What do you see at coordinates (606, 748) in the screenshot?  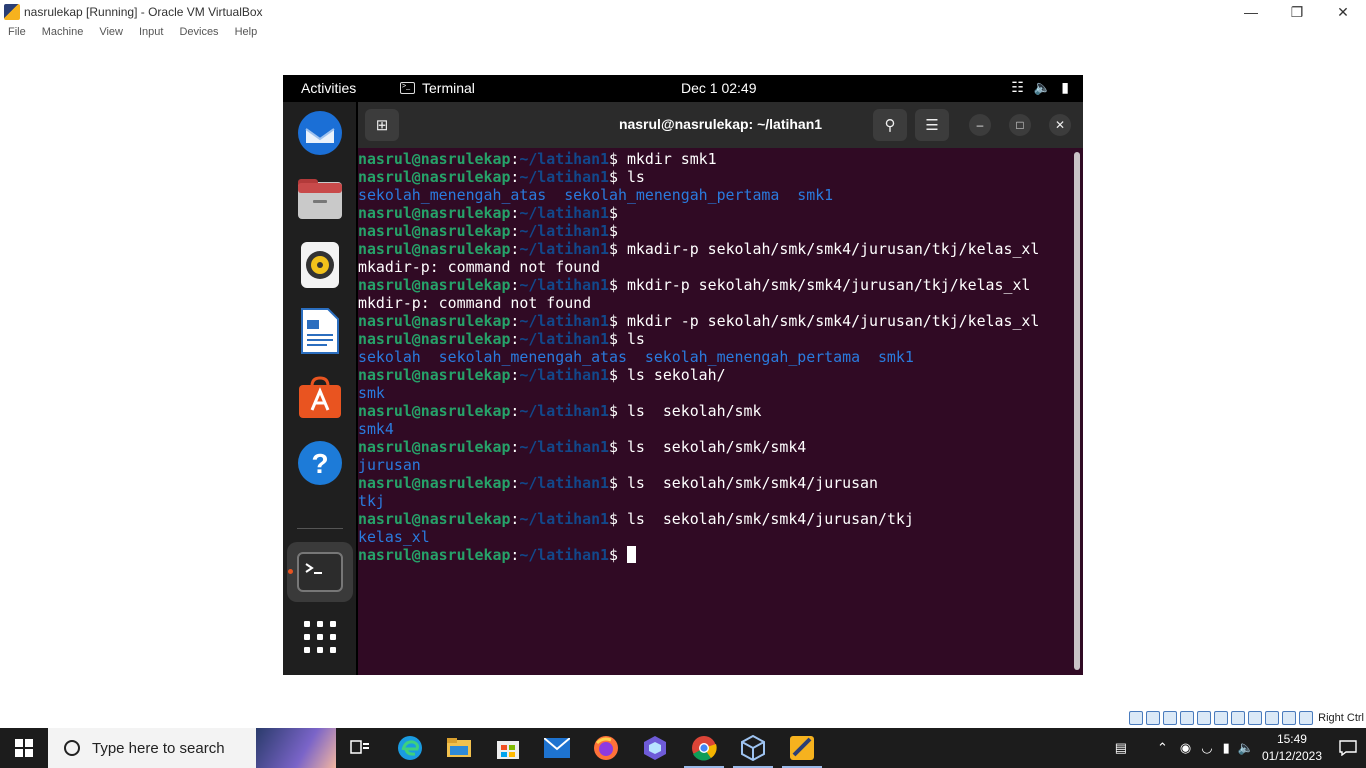 I see `firefox-icon` at bounding box center [606, 748].